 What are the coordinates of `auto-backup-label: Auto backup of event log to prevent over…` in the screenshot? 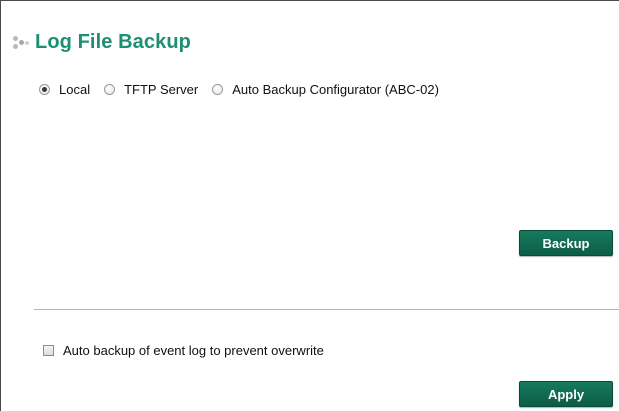 It's located at (193, 350).